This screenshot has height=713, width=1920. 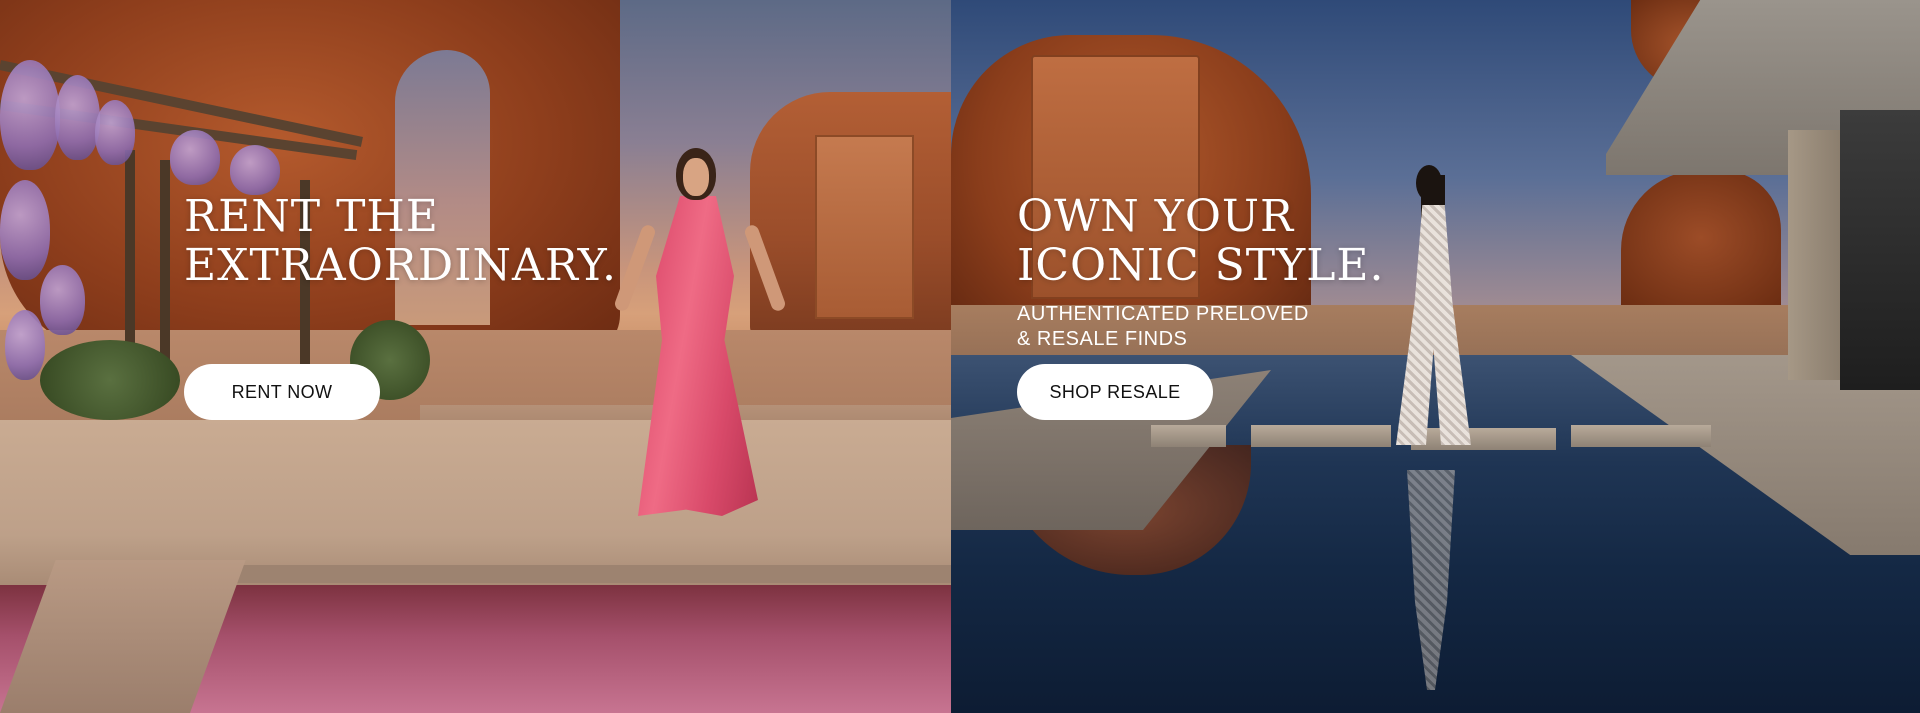 I want to click on rent-headline-line2: EXTRAORDINARY., so click(x=400, y=265).